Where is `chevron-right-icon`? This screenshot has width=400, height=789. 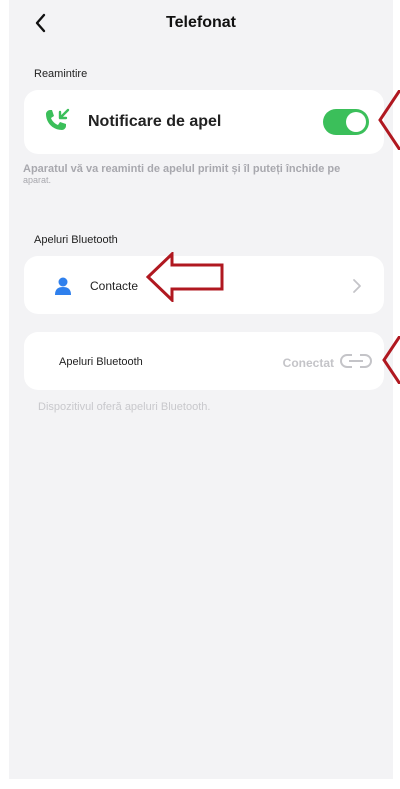 chevron-right-icon is located at coordinates (357, 286).